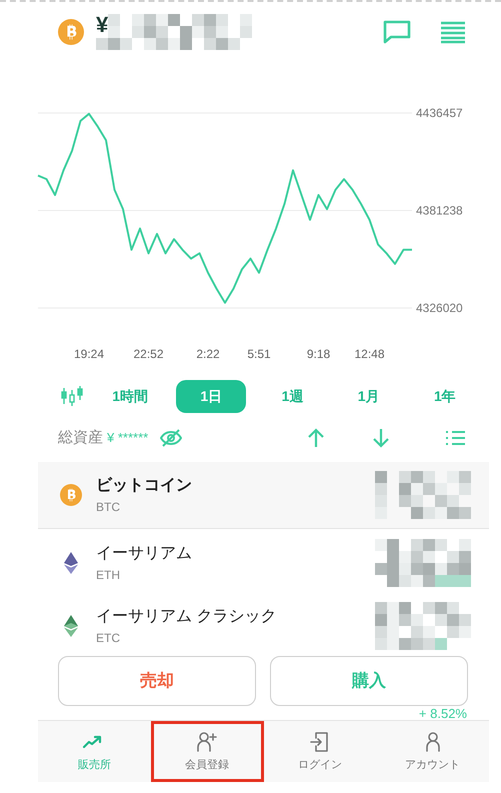 This screenshot has width=501, height=793. What do you see at coordinates (442, 713) in the screenshot?
I see `price-change: + 8.52%` at bounding box center [442, 713].